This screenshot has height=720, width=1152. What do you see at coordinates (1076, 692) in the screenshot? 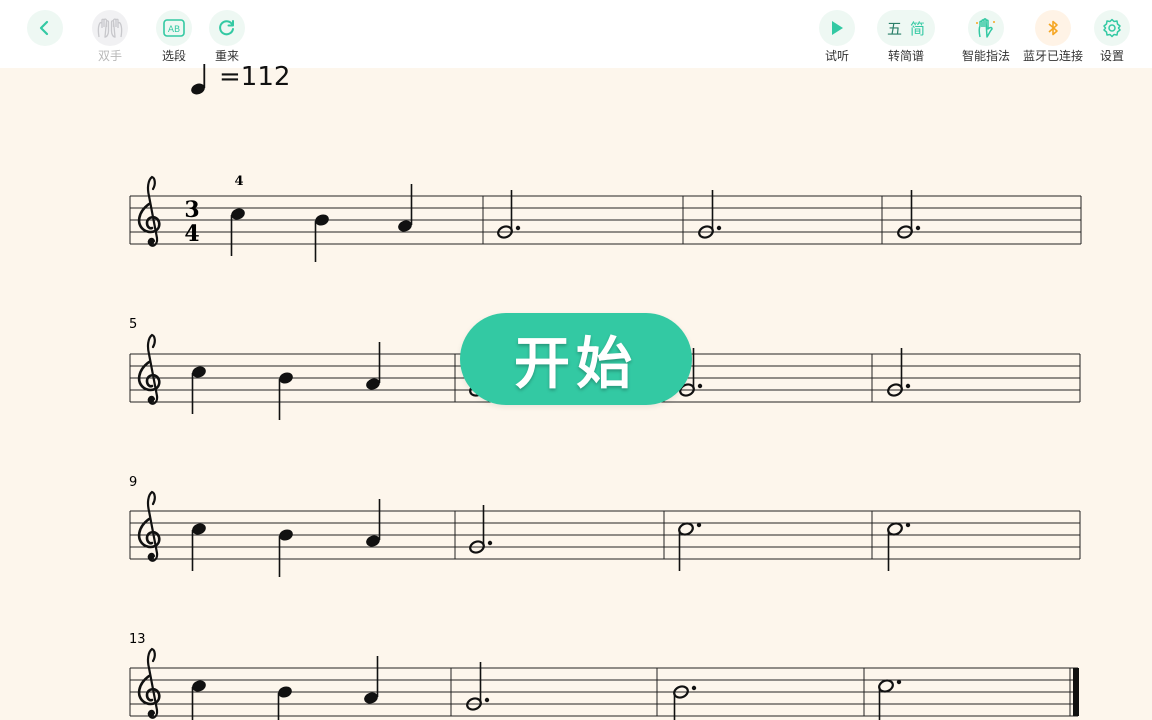
I see `final-barline` at bounding box center [1076, 692].